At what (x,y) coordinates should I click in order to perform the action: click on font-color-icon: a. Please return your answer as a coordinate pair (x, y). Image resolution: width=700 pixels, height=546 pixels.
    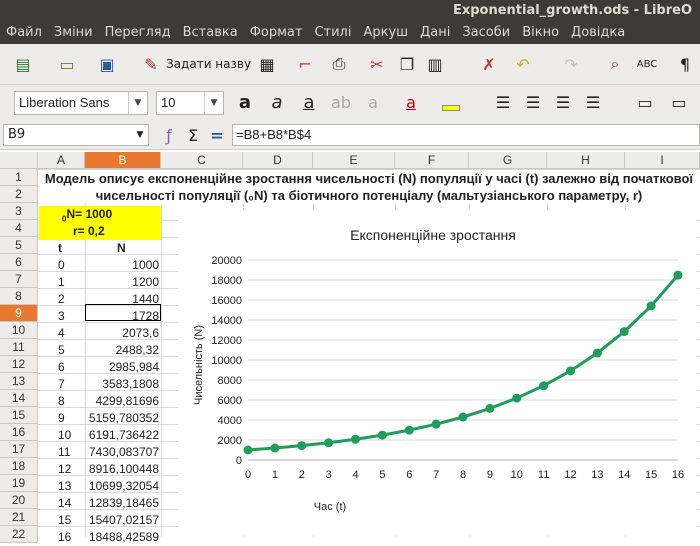
    Looking at the image, I should click on (411, 102).